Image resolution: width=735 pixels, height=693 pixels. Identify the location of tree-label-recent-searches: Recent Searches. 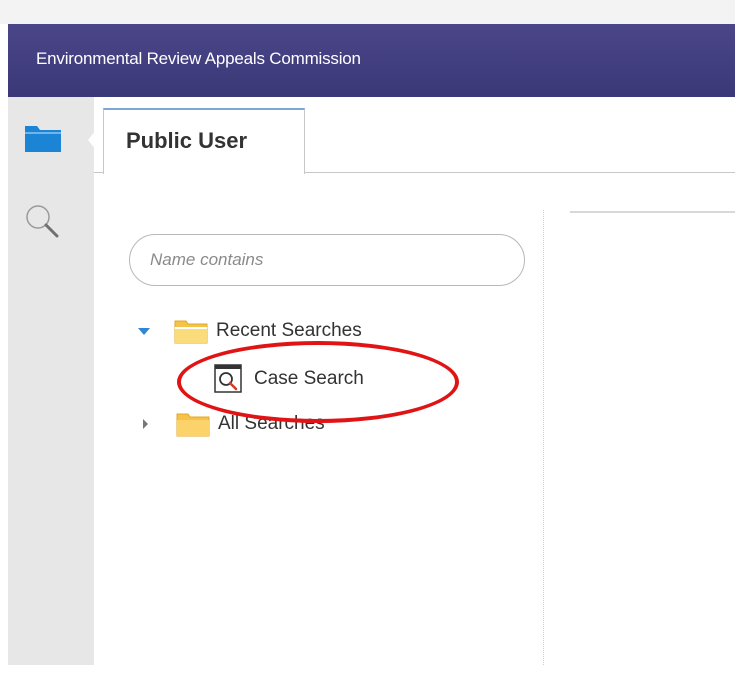
(289, 330).